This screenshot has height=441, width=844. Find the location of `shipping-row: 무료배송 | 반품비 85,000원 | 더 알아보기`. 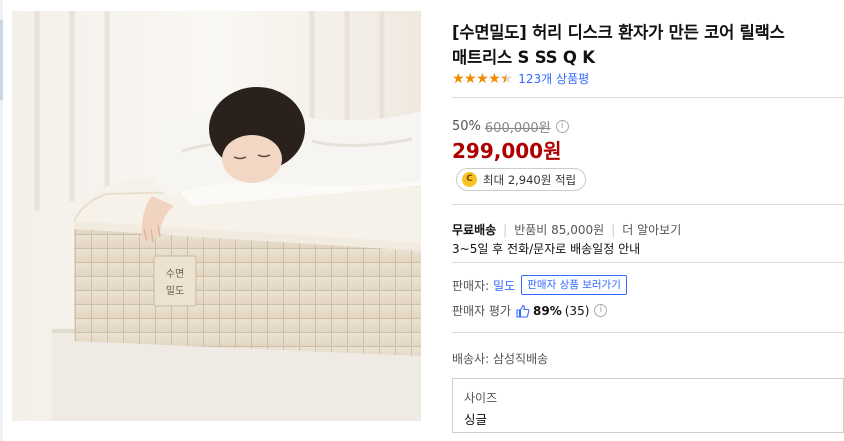

shipping-row: 무료배송 | 반품비 85,000원 | 더 알아보기 is located at coordinates (566, 229).